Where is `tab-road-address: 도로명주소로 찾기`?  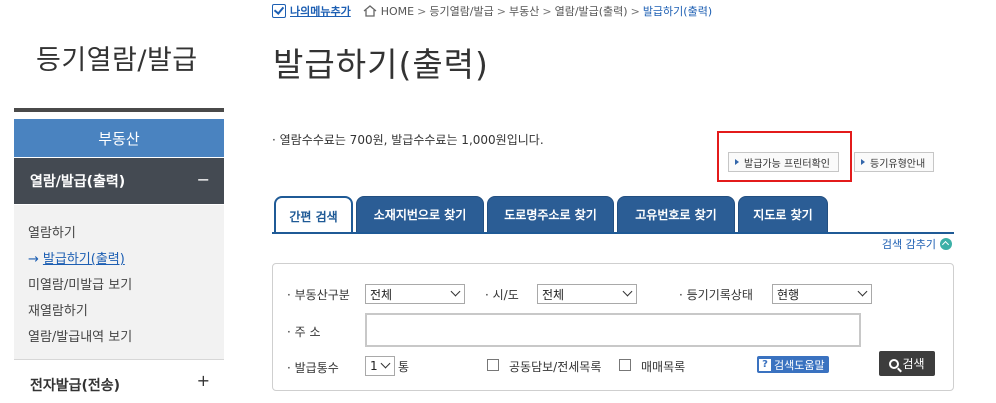 tab-road-address: 도로명주소로 찾기 is located at coordinates (550, 214).